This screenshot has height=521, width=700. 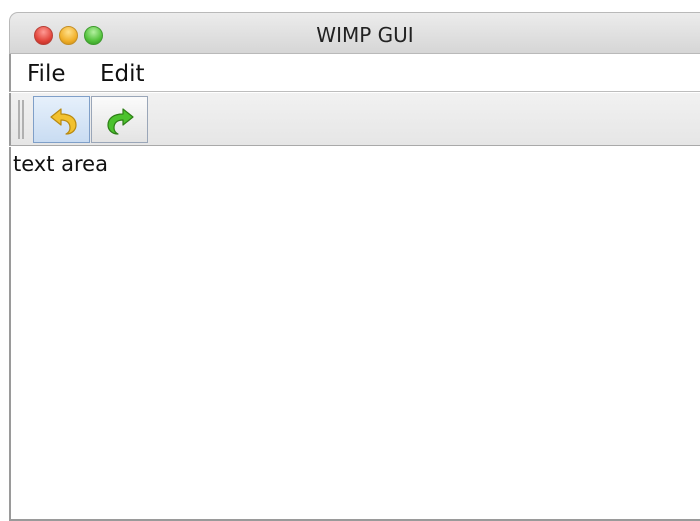 What do you see at coordinates (354, 119) in the screenshot?
I see `toolbar` at bounding box center [354, 119].